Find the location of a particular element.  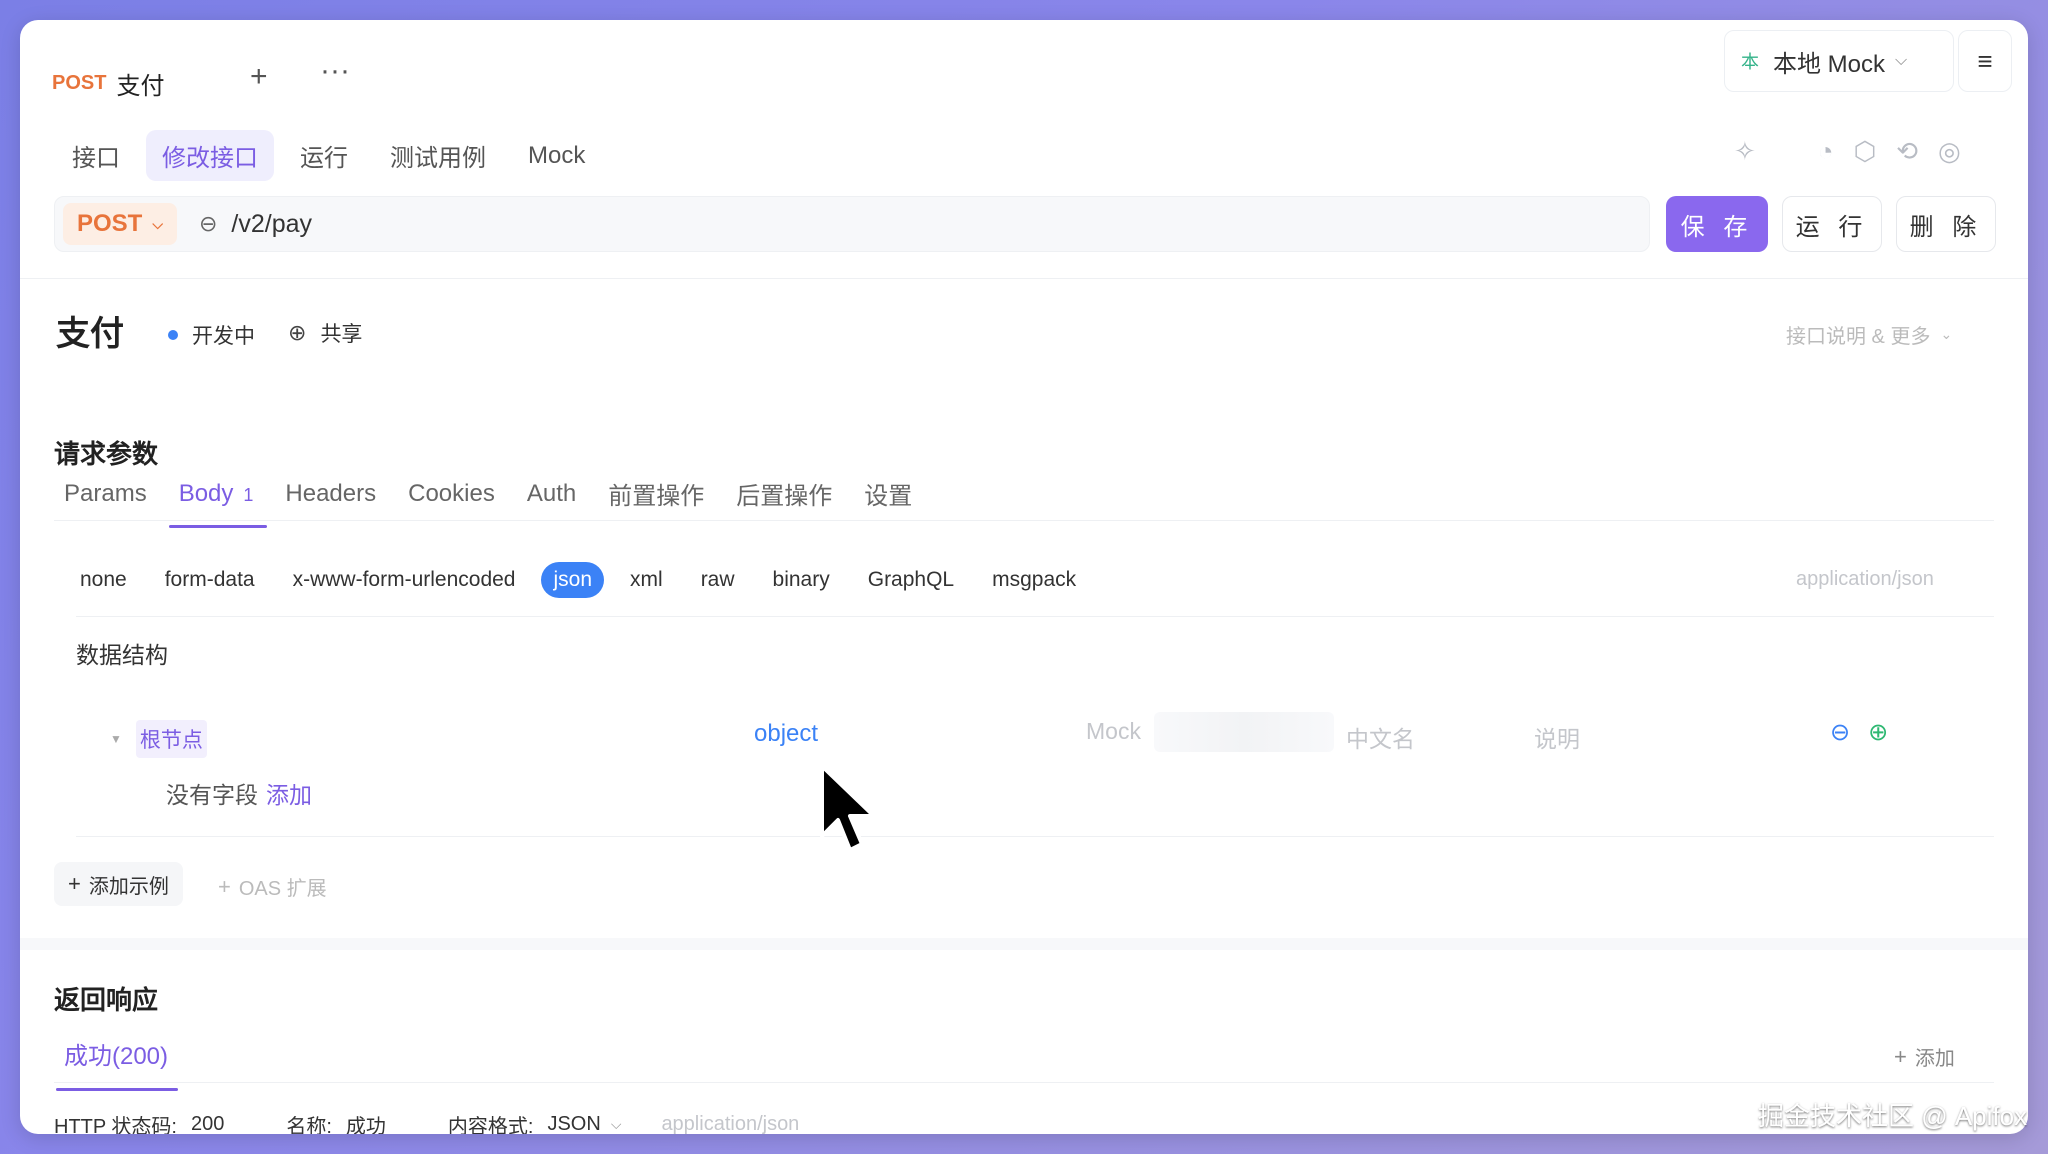

api-name: 支付 is located at coordinates (90, 330).